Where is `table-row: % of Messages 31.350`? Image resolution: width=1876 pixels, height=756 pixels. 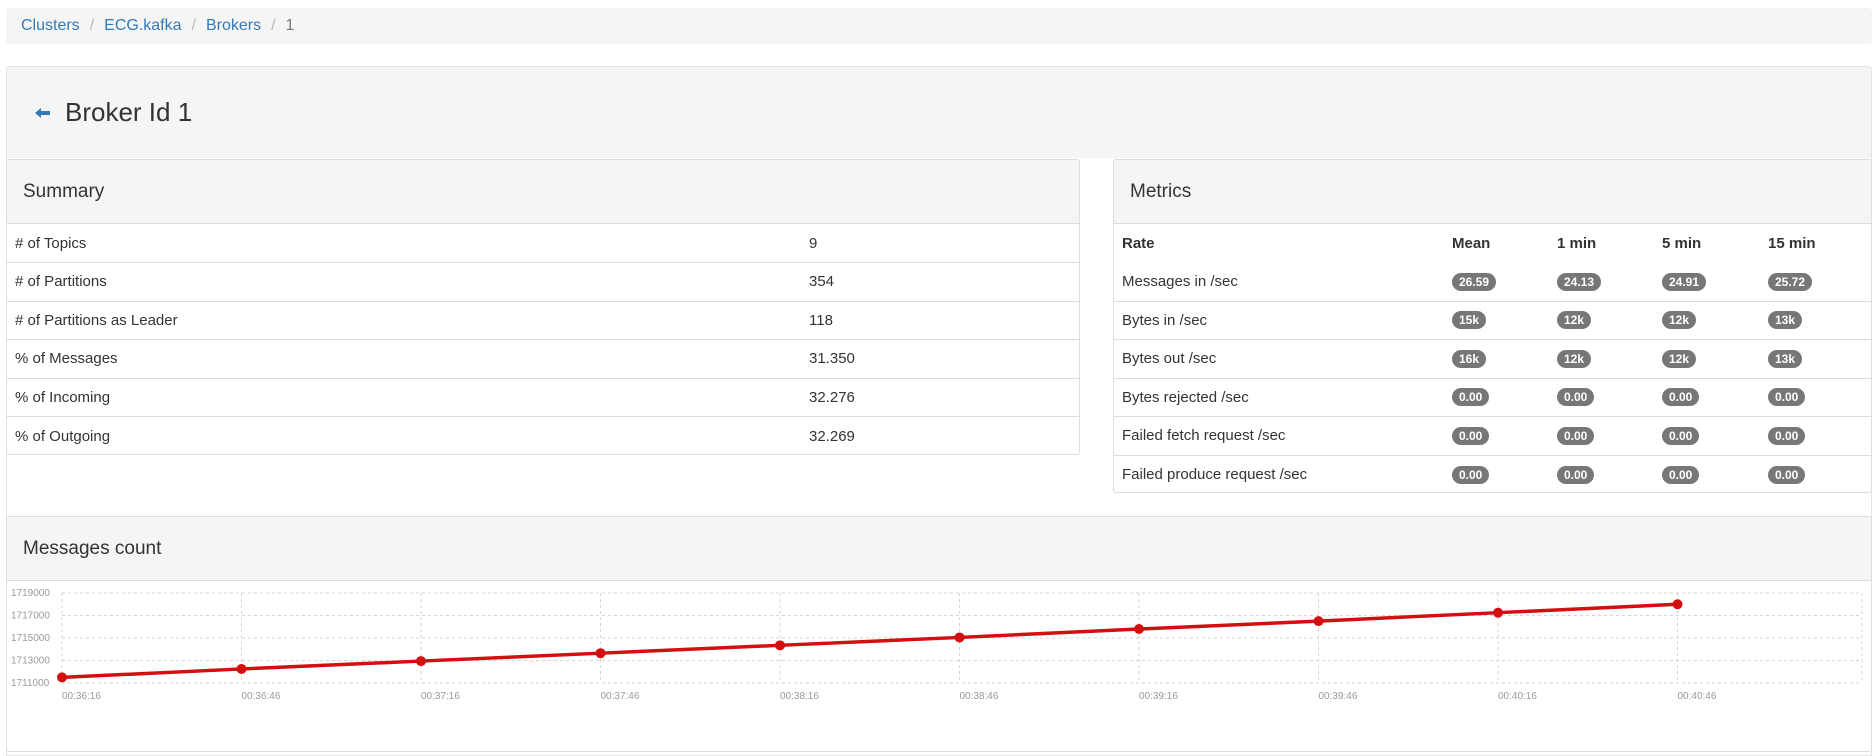 table-row: % of Messages 31.350 is located at coordinates (543, 358).